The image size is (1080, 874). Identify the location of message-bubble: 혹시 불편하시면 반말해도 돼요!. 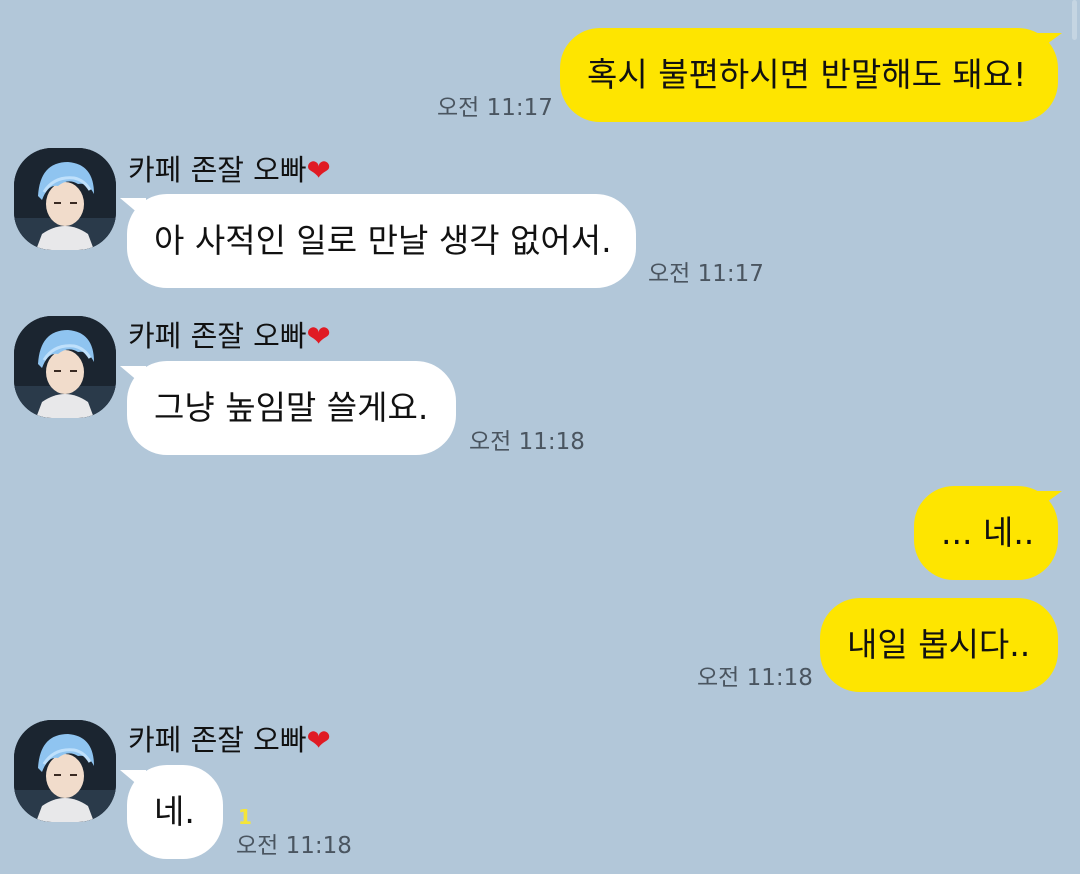
(809, 75).